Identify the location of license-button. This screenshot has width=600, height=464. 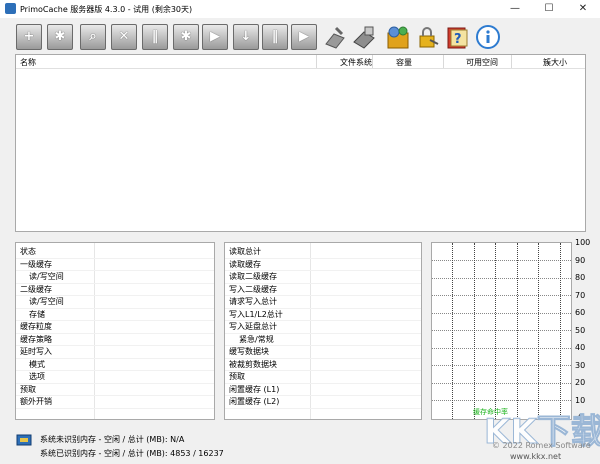
(427, 37).